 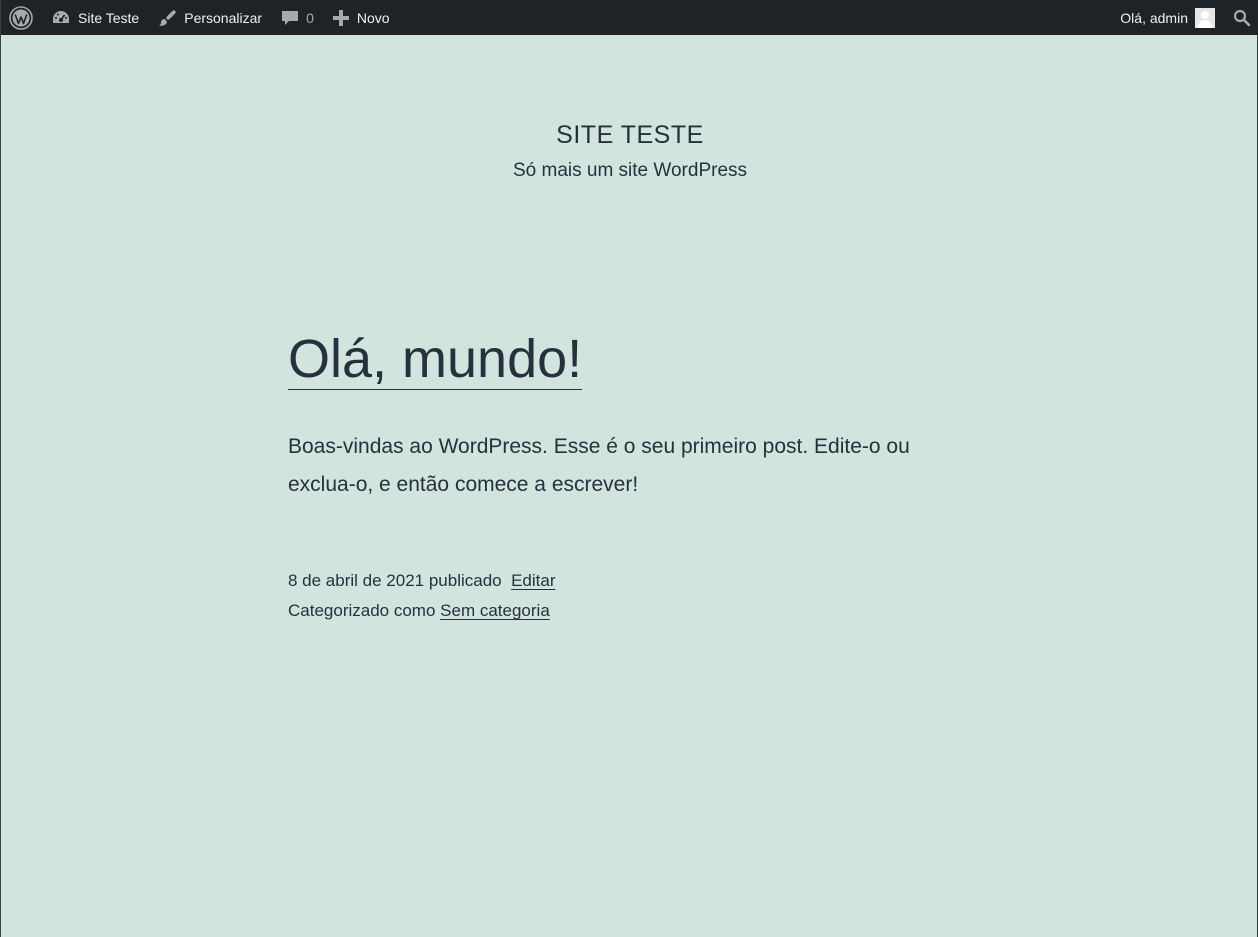 What do you see at coordinates (109, 17) in the screenshot?
I see `site-name-label: Site Teste` at bounding box center [109, 17].